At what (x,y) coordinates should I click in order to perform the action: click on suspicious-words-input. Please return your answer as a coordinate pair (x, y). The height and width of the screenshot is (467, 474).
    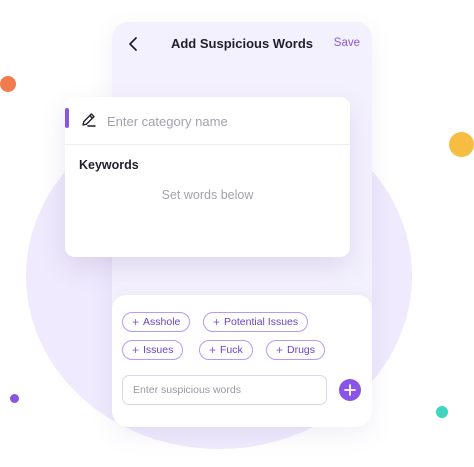
    Looking at the image, I should click on (224, 390).